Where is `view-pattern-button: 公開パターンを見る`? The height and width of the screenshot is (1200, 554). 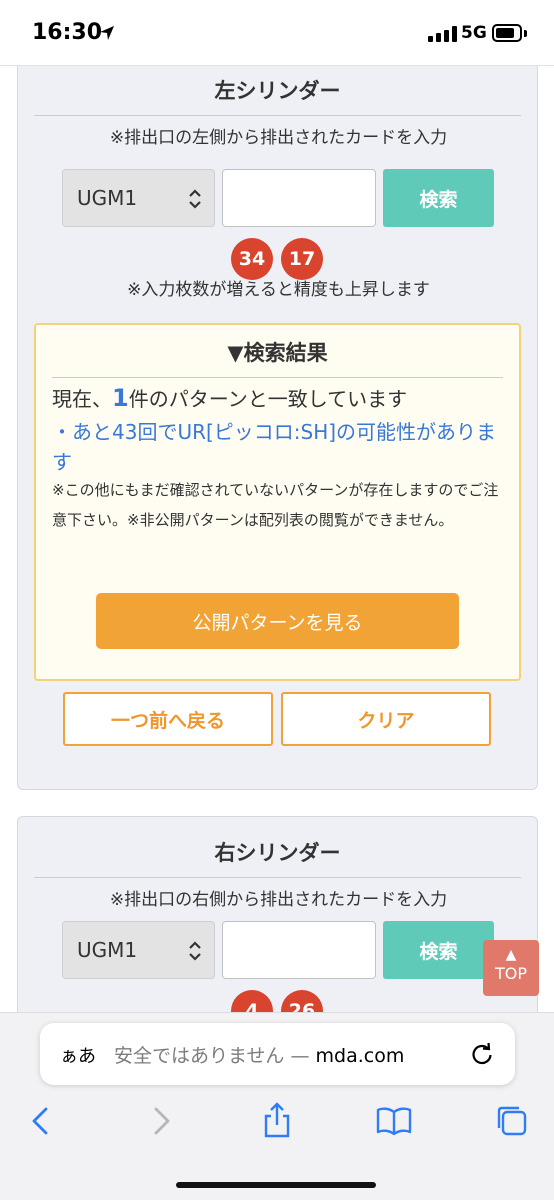 view-pattern-button: 公開パターンを見る is located at coordinates (277, 621).